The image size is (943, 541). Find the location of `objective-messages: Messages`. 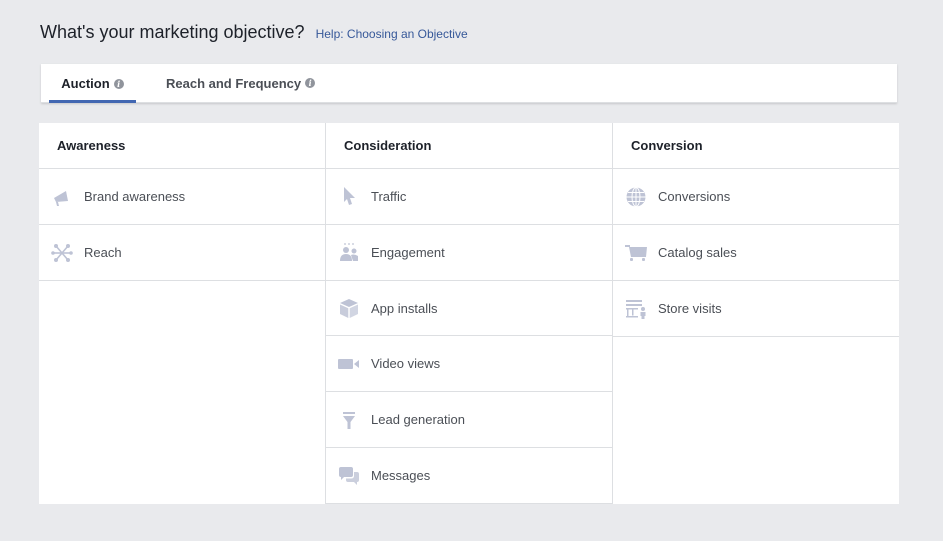

objective-messages: Messages is located at coordinates (469, 476).